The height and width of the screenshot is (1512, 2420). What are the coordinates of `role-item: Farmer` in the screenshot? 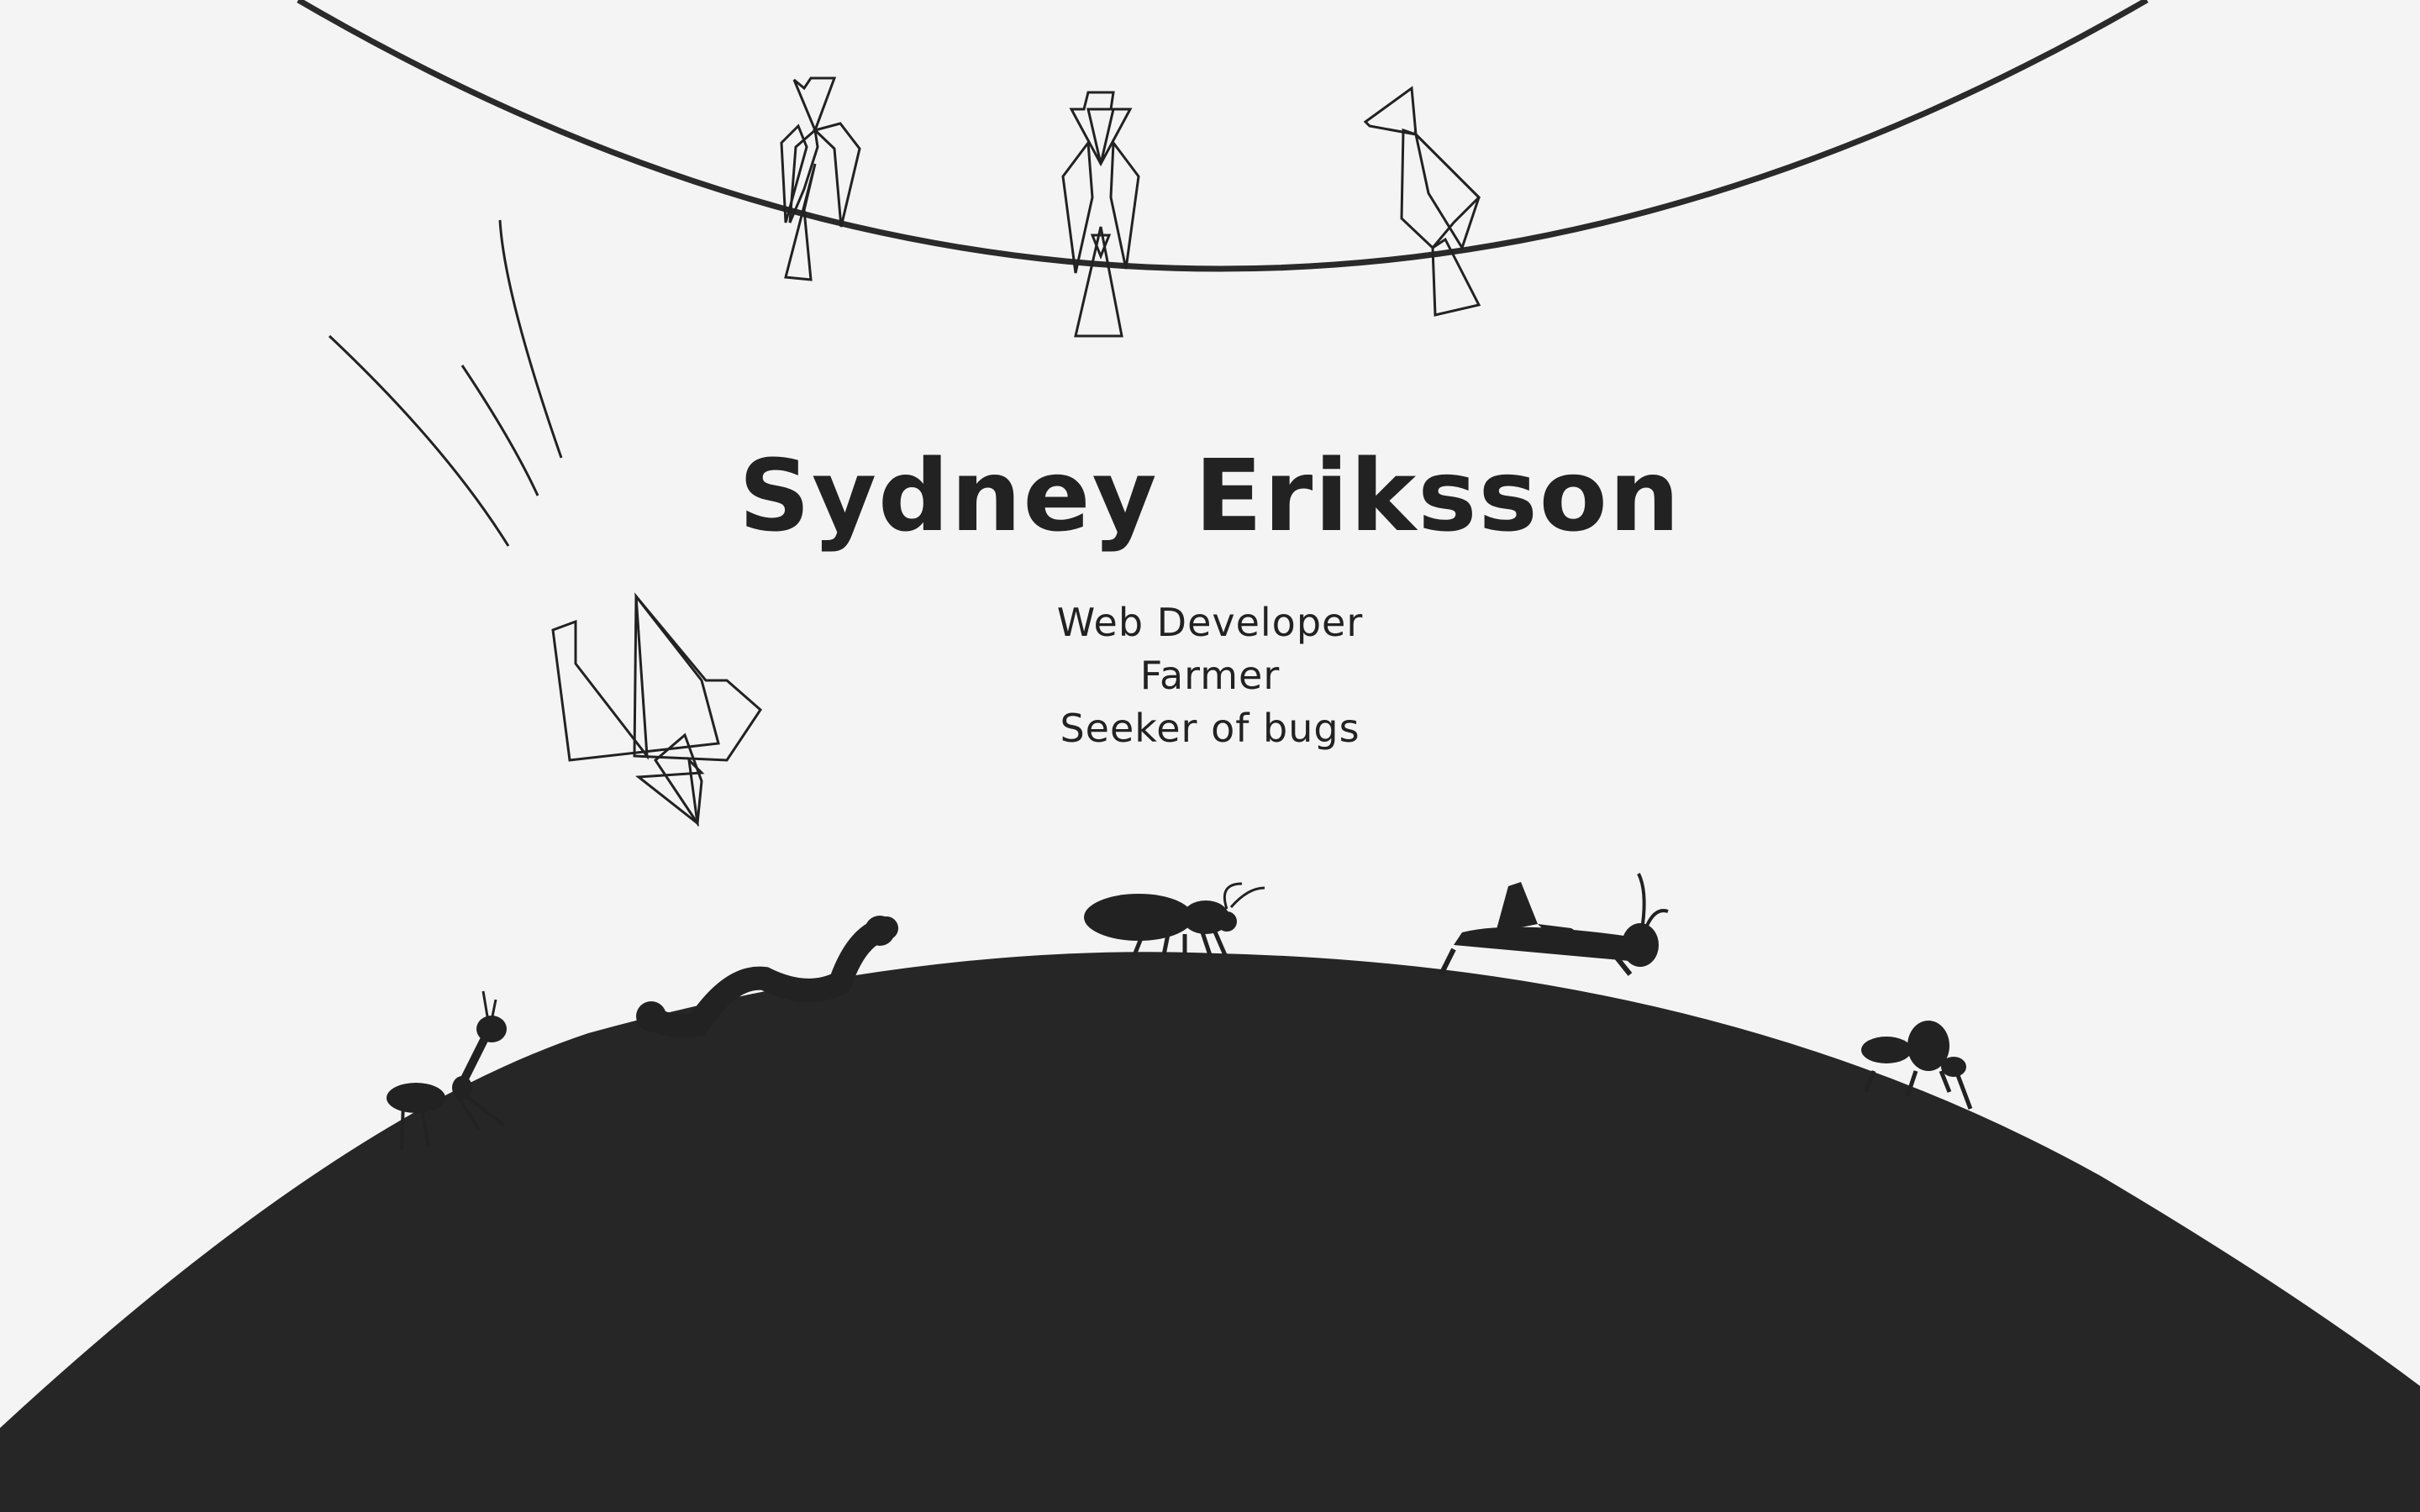 It's located at (1210, 675).